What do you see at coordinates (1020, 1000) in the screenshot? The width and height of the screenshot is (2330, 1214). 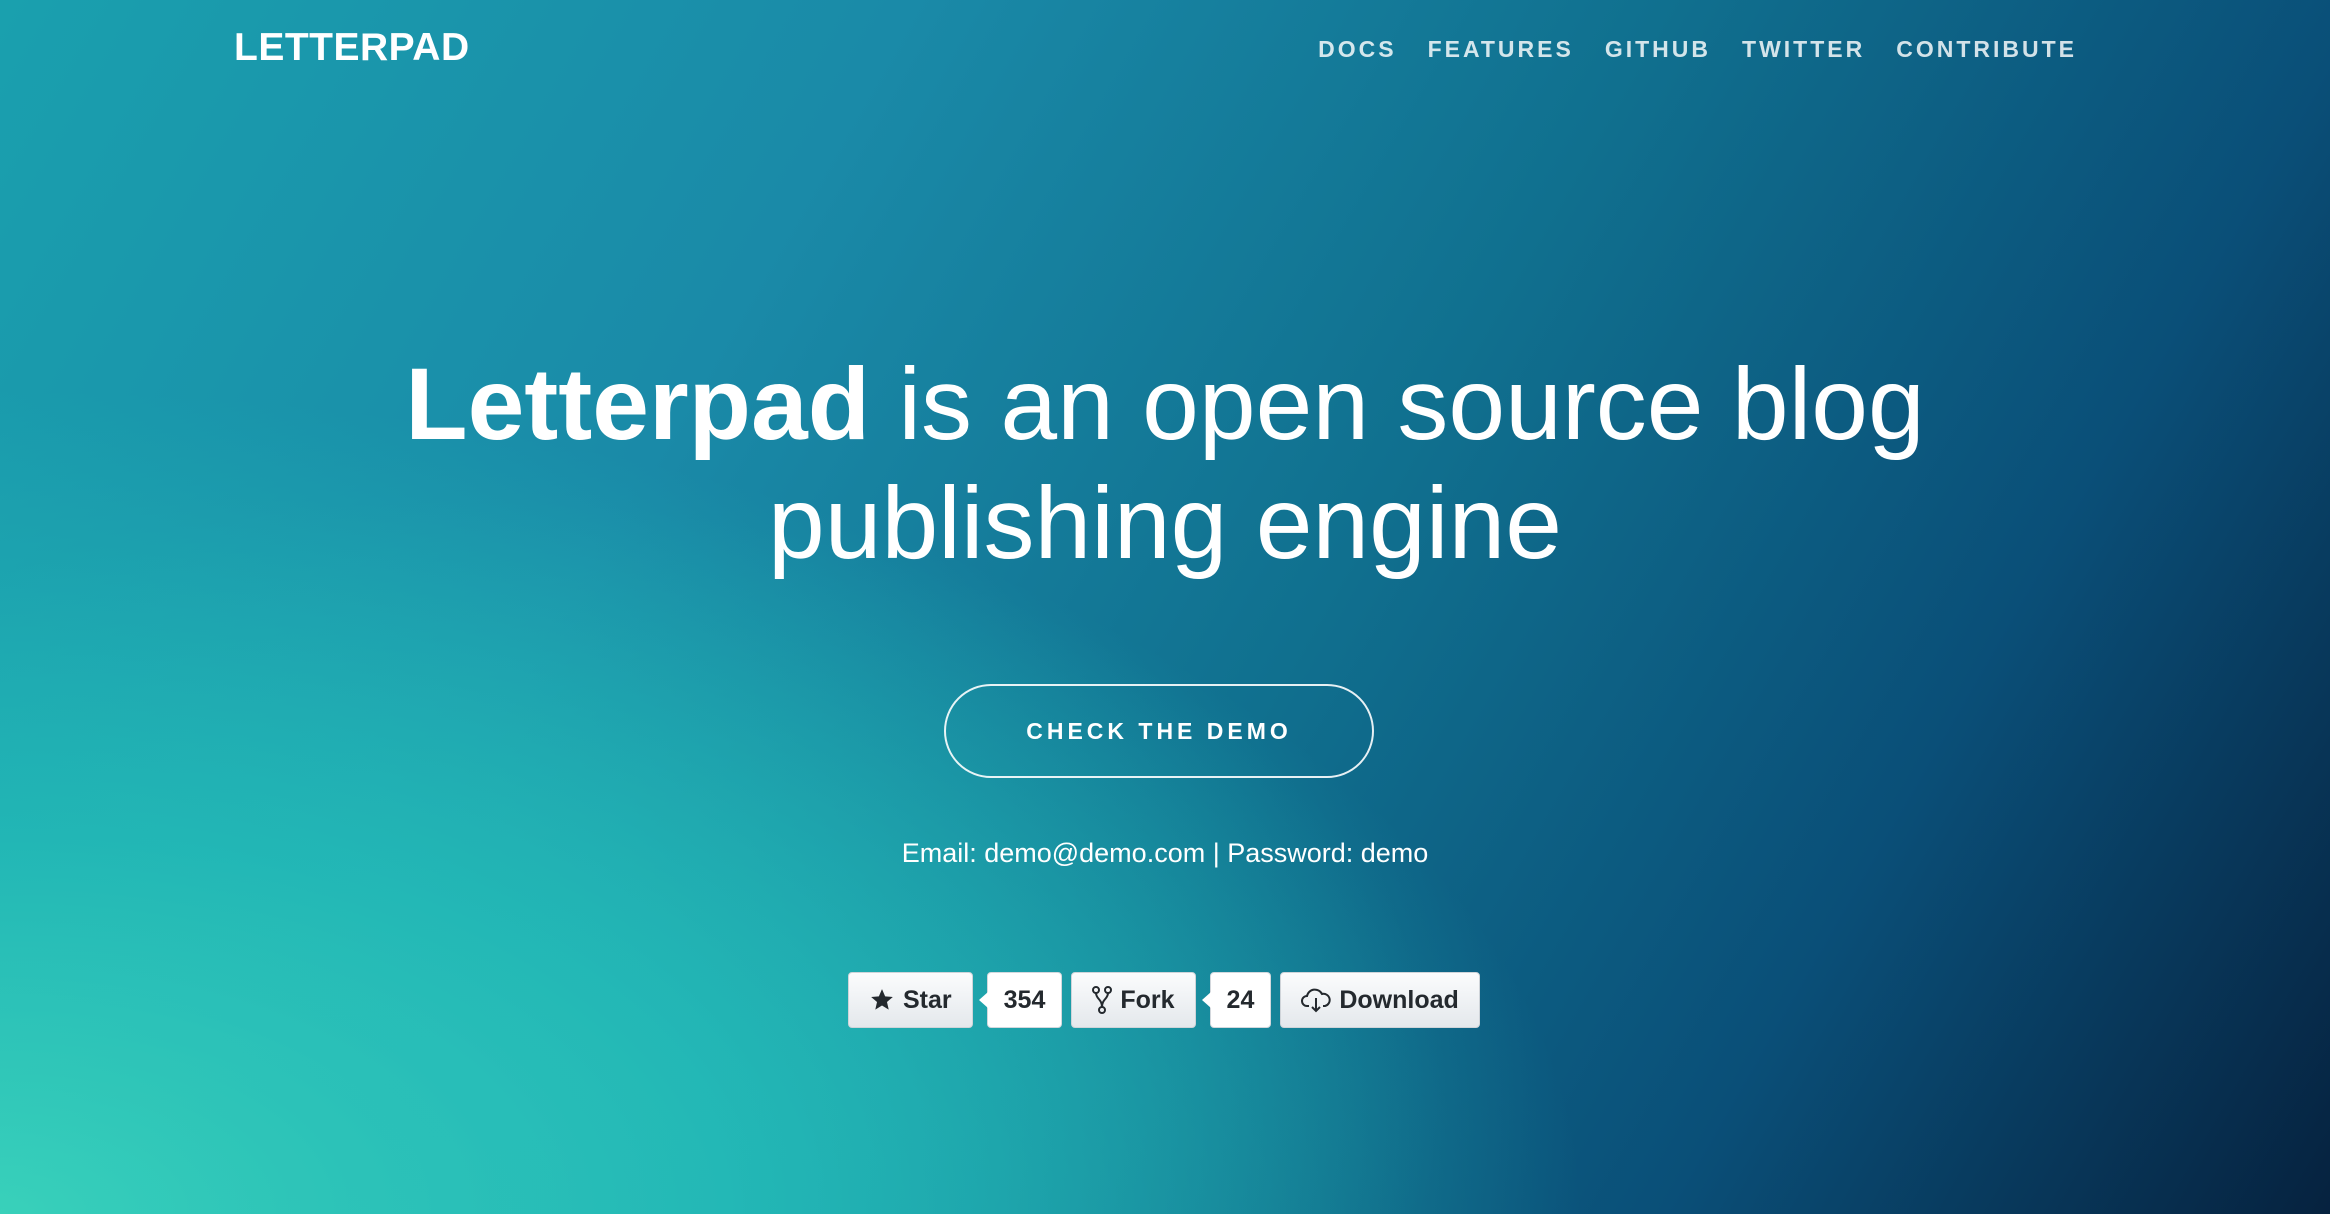 I see `star-count: 354` at bounding box center [1020, 1000].